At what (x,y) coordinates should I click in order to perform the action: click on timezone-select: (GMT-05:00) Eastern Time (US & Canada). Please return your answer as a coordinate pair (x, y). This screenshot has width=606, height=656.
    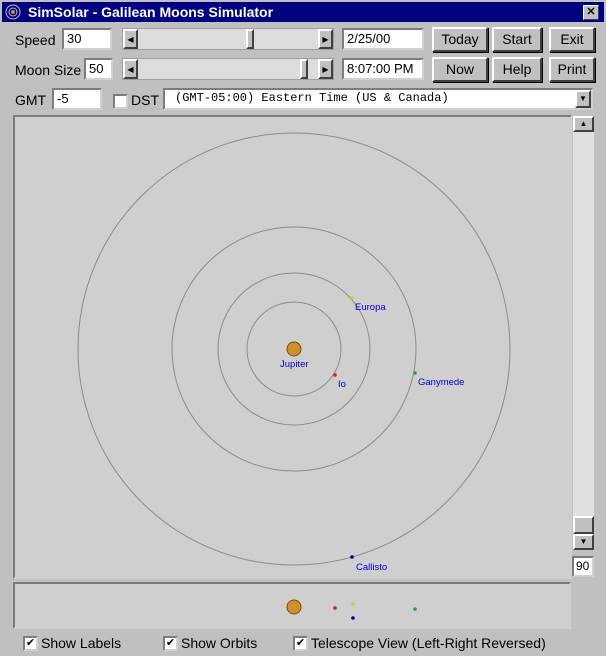
    Looking at the image, I should click on (378, 99).